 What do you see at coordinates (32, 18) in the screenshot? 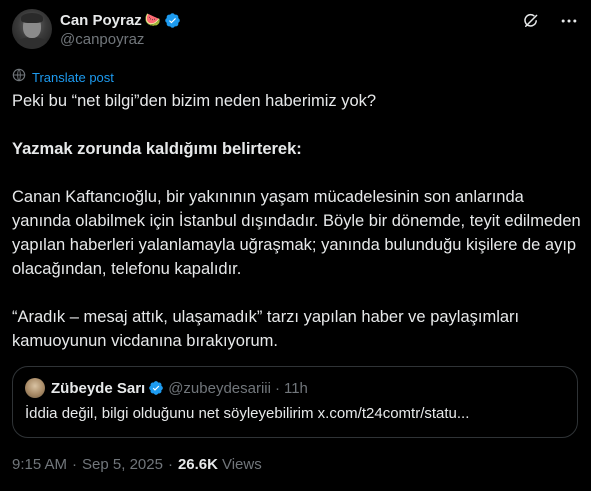
I see `avatar-hair` at bounding box center [32, 18].